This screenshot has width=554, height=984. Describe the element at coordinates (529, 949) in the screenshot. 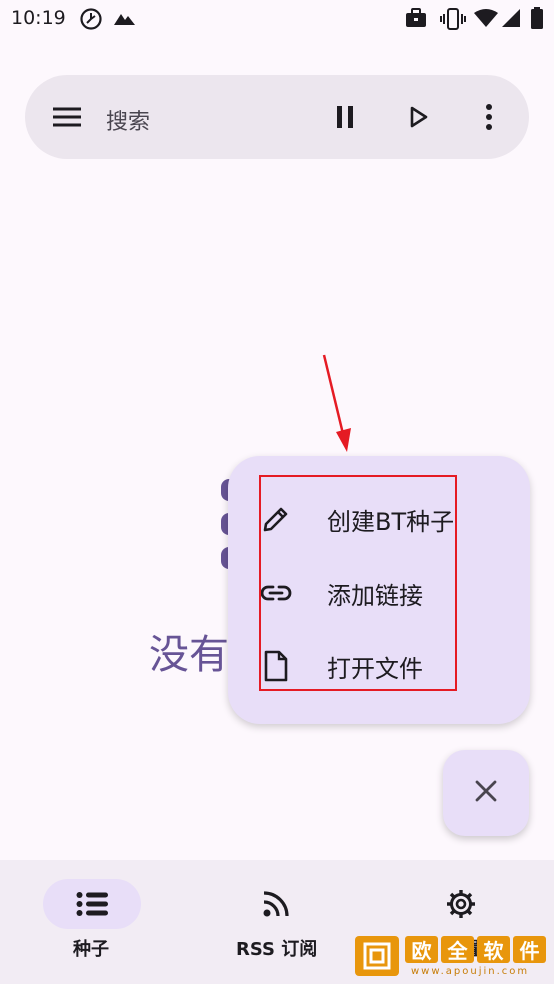

I see `watermark-char: 件` at that location.